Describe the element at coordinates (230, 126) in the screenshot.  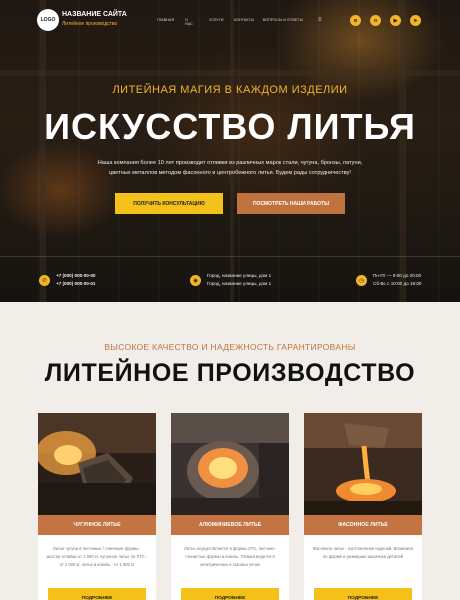
I see `hero-title: ИСКУССТВО ЛИТЬЯ` at that location.